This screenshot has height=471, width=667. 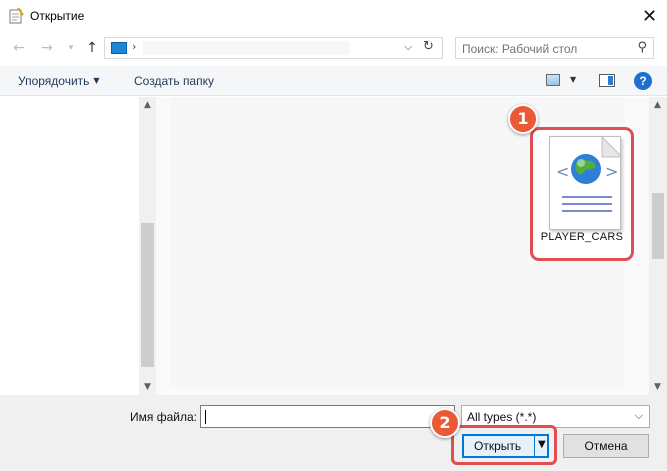 I want to click on close-icon: ✕, so click(x=649, y=16).